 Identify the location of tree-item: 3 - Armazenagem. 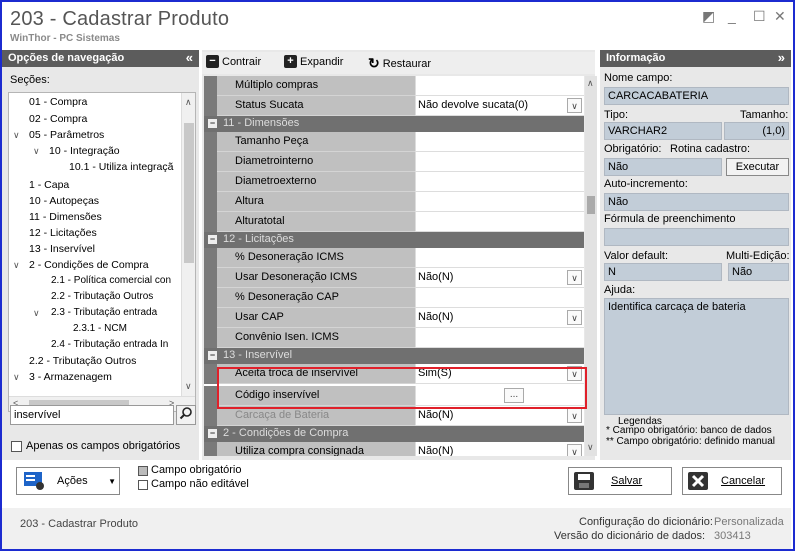
(70, 377).